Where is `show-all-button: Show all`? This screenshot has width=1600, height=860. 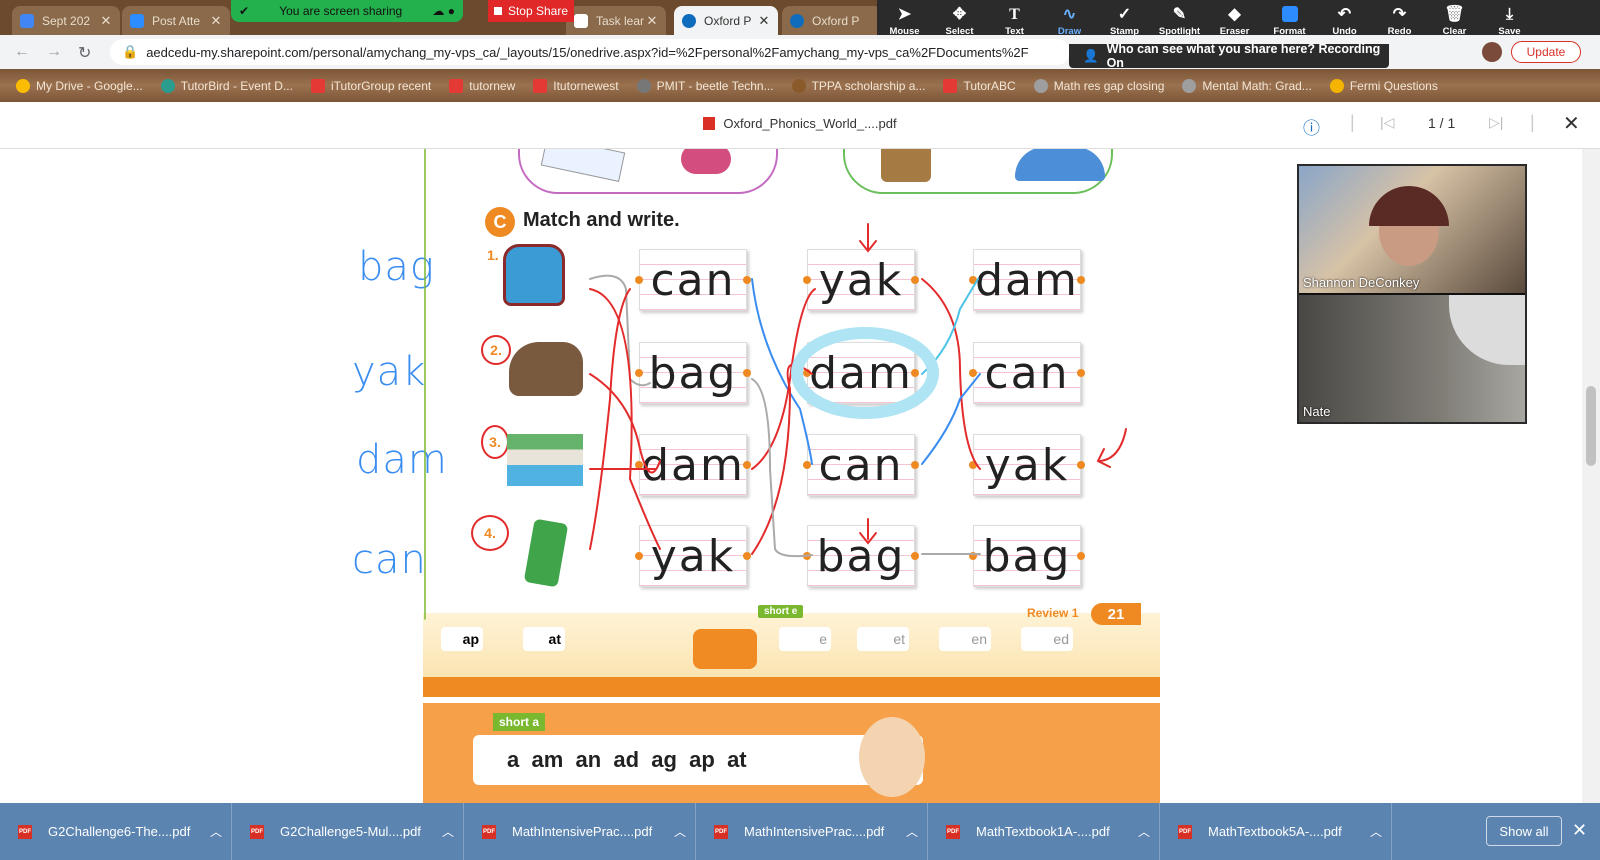
show-all-button: Show all is located at coordinates (1524, 831).